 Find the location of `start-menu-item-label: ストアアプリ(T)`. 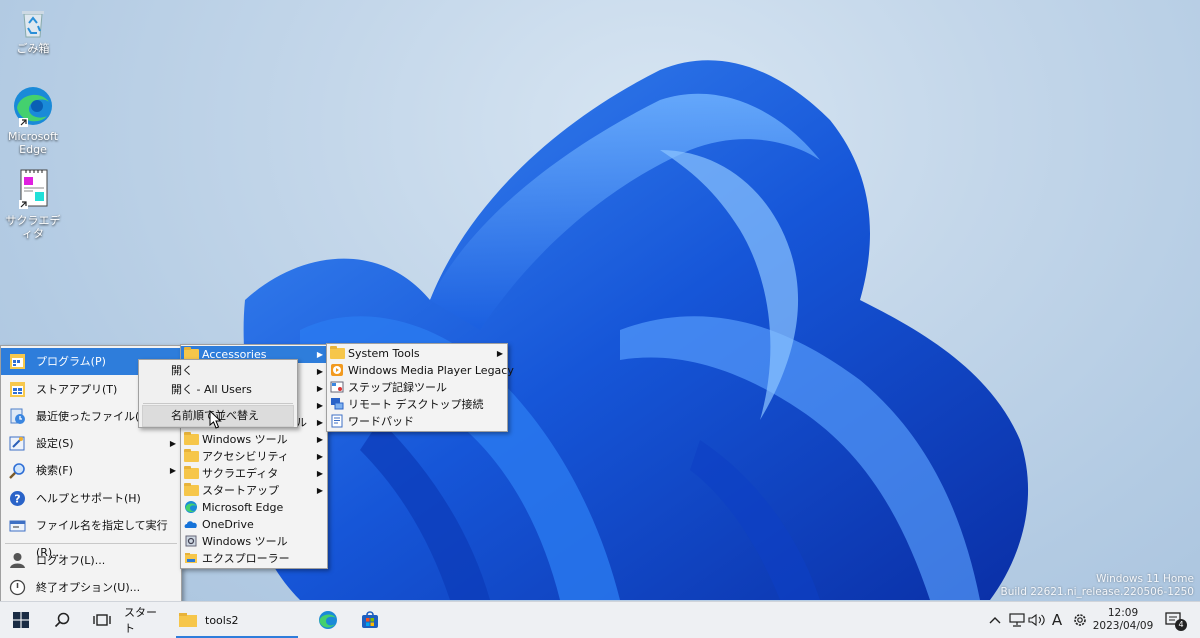

start-menu-item-label: ストアアプリ(T) is located at coordinates (77, 389).